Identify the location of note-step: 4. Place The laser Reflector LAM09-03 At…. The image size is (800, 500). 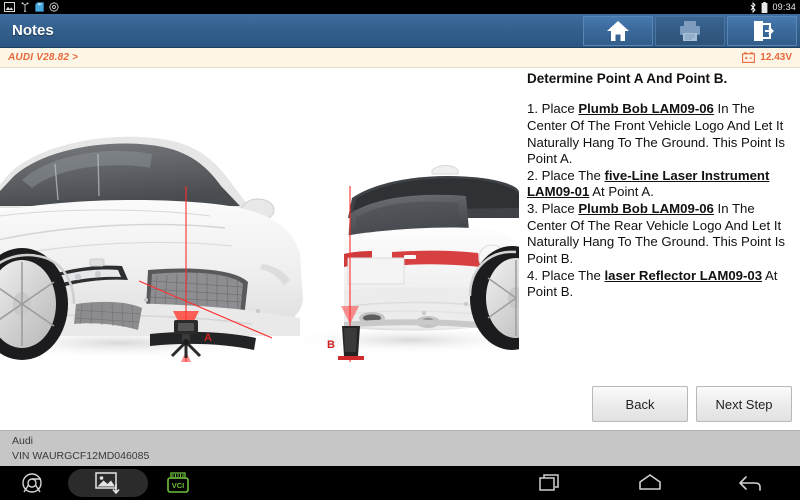
(659, 284).